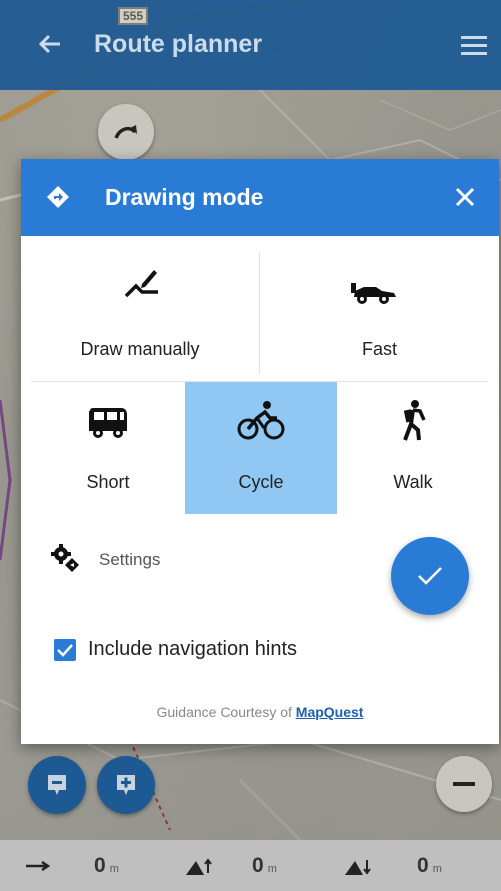 Image resolution: width=501 pixels, height=891 pixels. What do you see at coordinates (413, 448) in the screenshot?
I see `mode-walk: Walk` at bounding box center [413, 448].